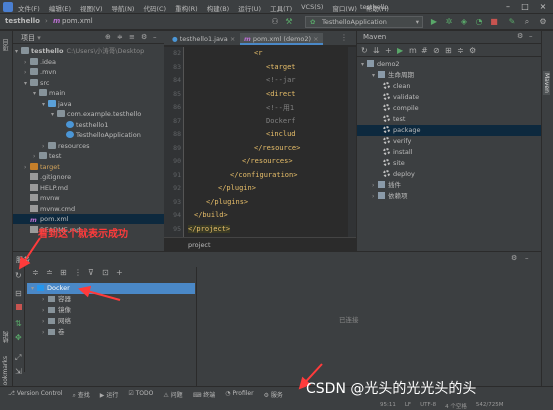 Image resolution: width=553 pixels, height=410 pixels. What do you see at coordinates (119, 272) in the screenshot?
I see `add-service-icon: +` at bounding box center [119, 272].